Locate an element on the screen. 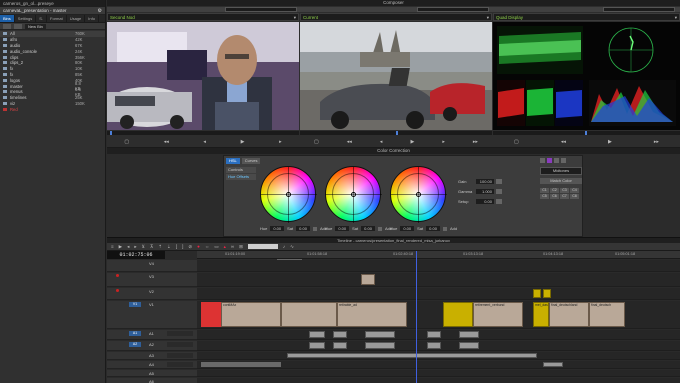 The width and height of the screenshot is (680, 383). step-forward-icon: ▸ is located at coordinates (443, 142).